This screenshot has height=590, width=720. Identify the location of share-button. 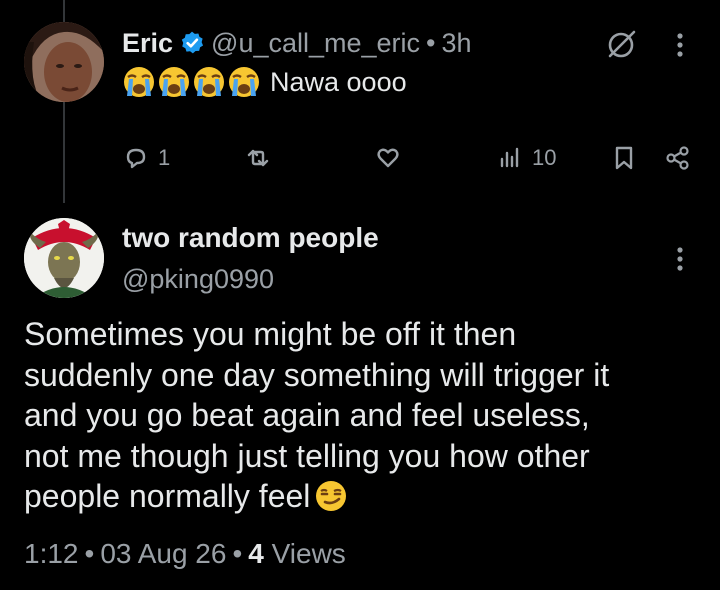
(678, 158).